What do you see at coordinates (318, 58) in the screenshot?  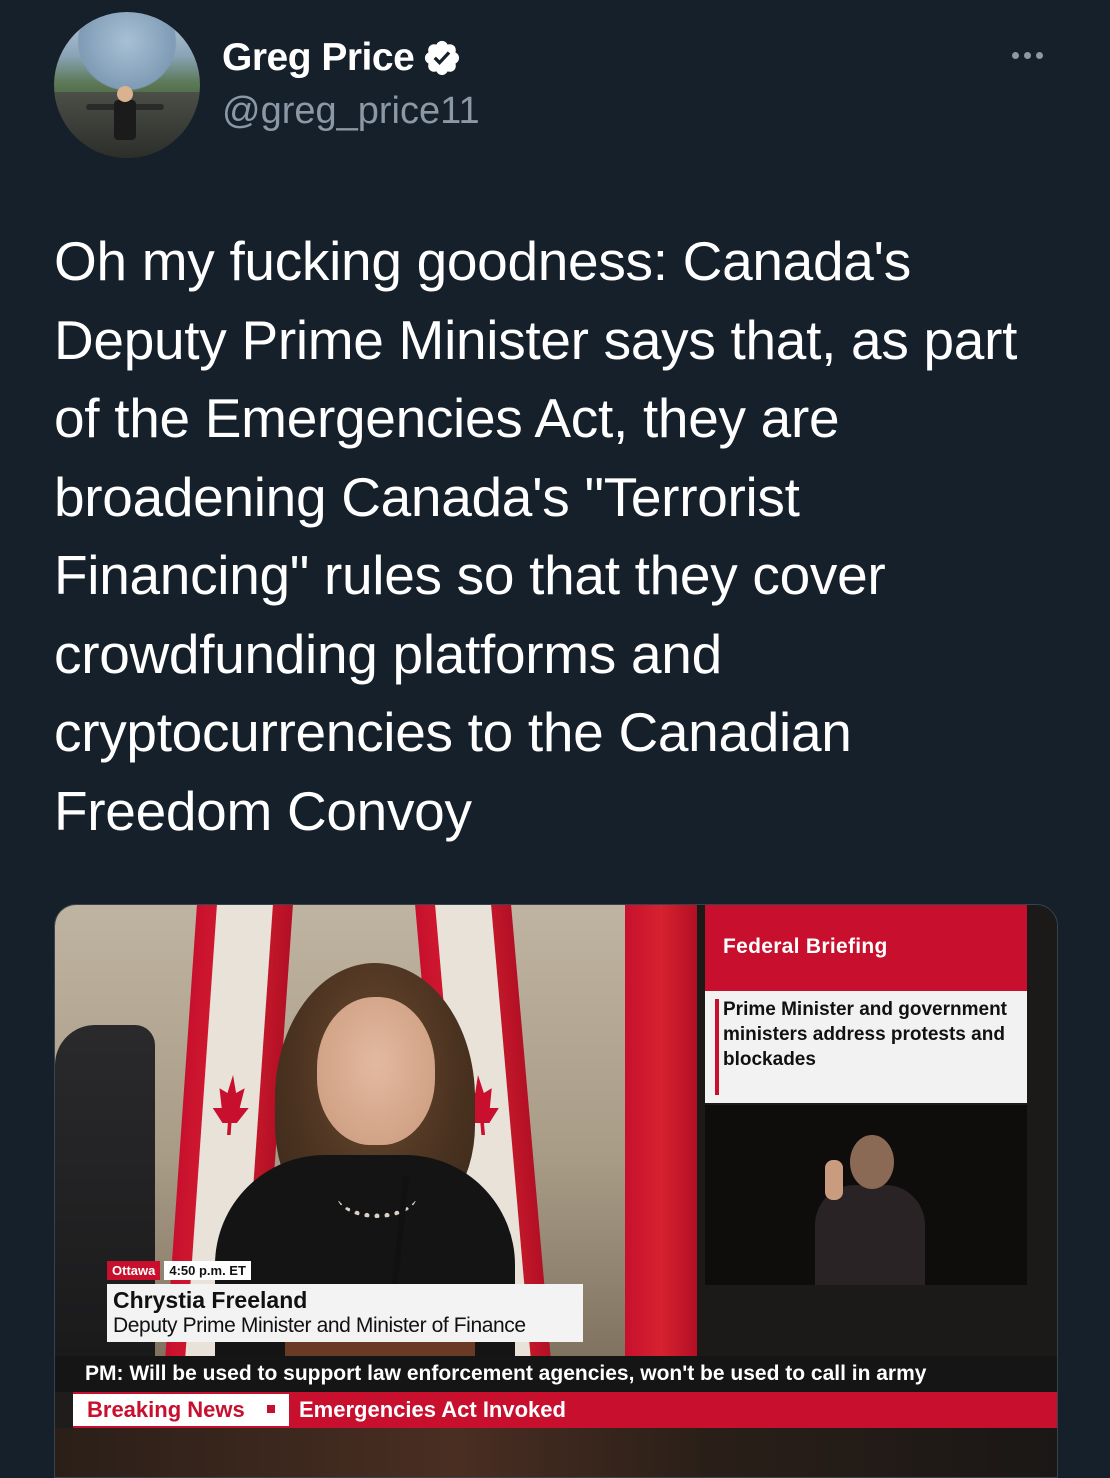 I see `author-name: Greg Price` at bounding box center [318, 58].